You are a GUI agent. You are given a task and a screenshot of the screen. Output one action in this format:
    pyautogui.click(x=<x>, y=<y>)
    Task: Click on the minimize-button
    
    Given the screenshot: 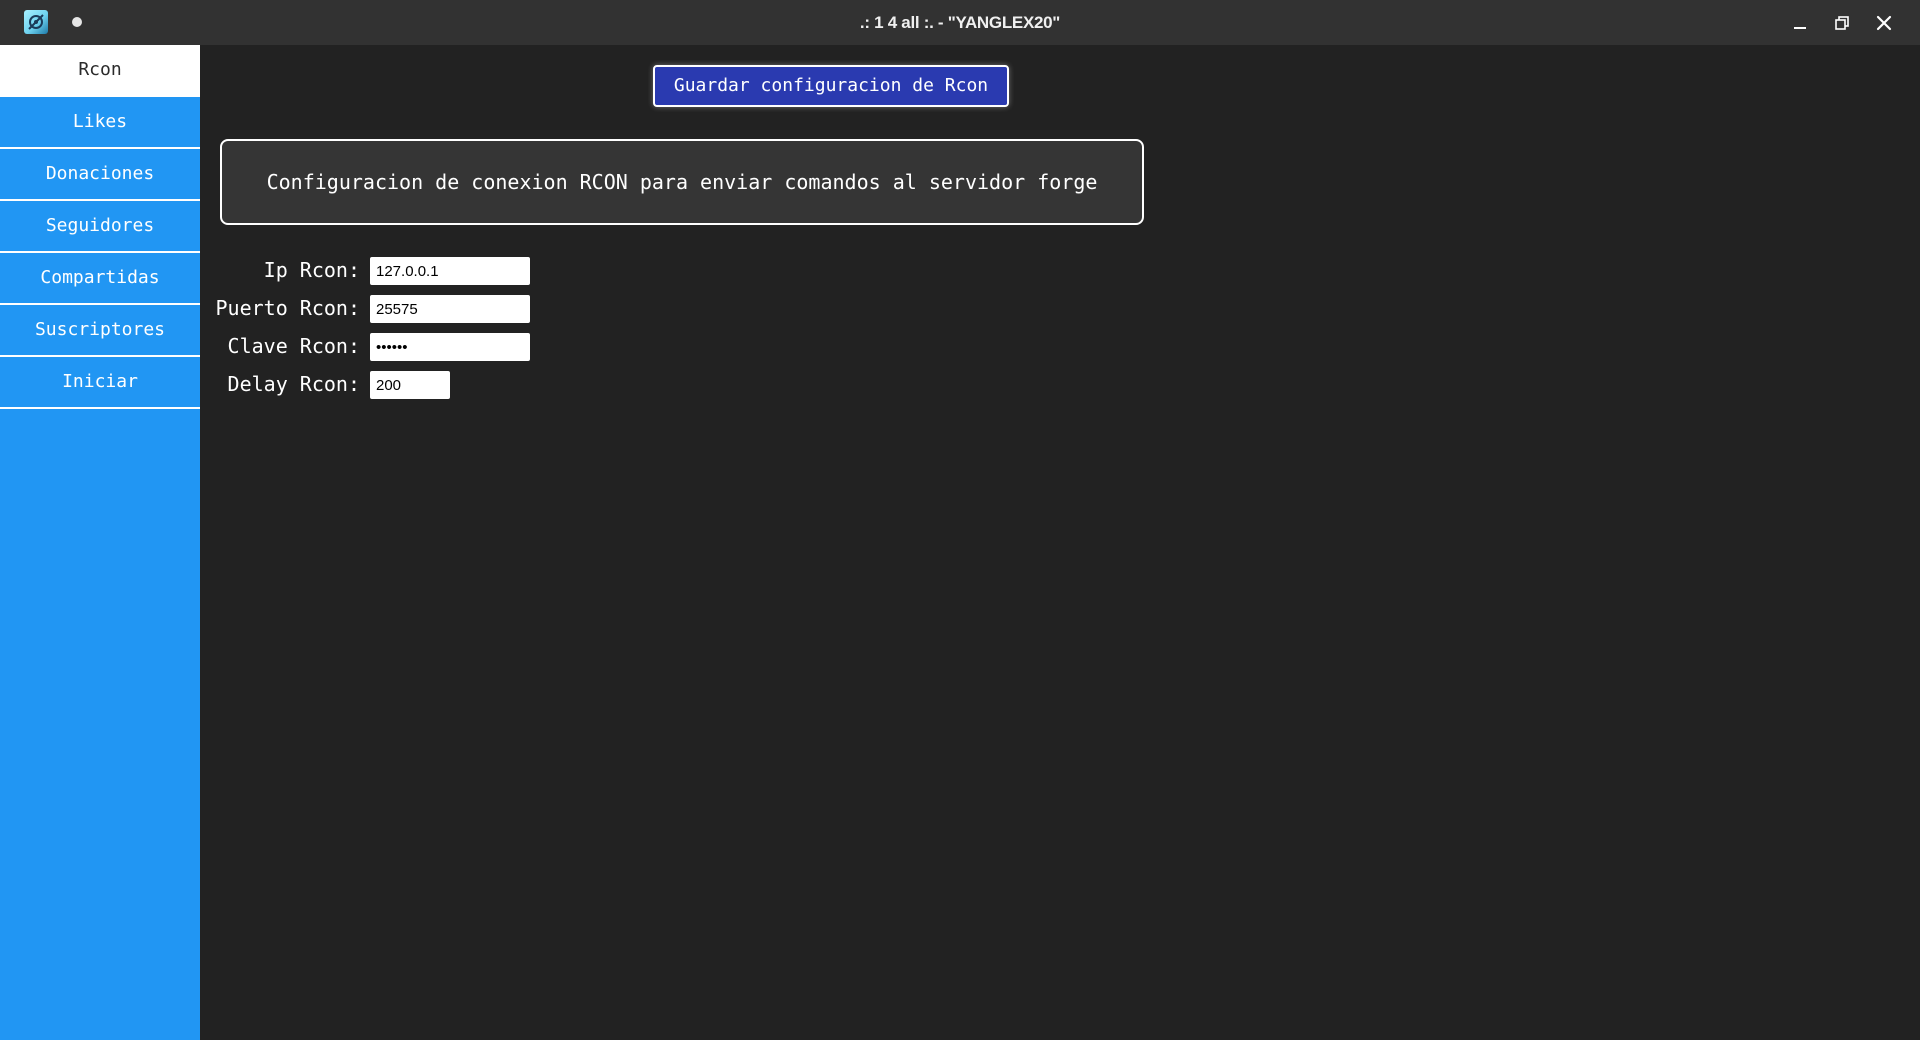 What is the action you would take?
    pyautogui.click(x=1800, y=22)
    